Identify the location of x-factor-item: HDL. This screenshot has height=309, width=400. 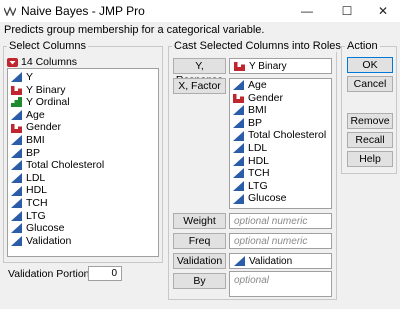
(280, 161).